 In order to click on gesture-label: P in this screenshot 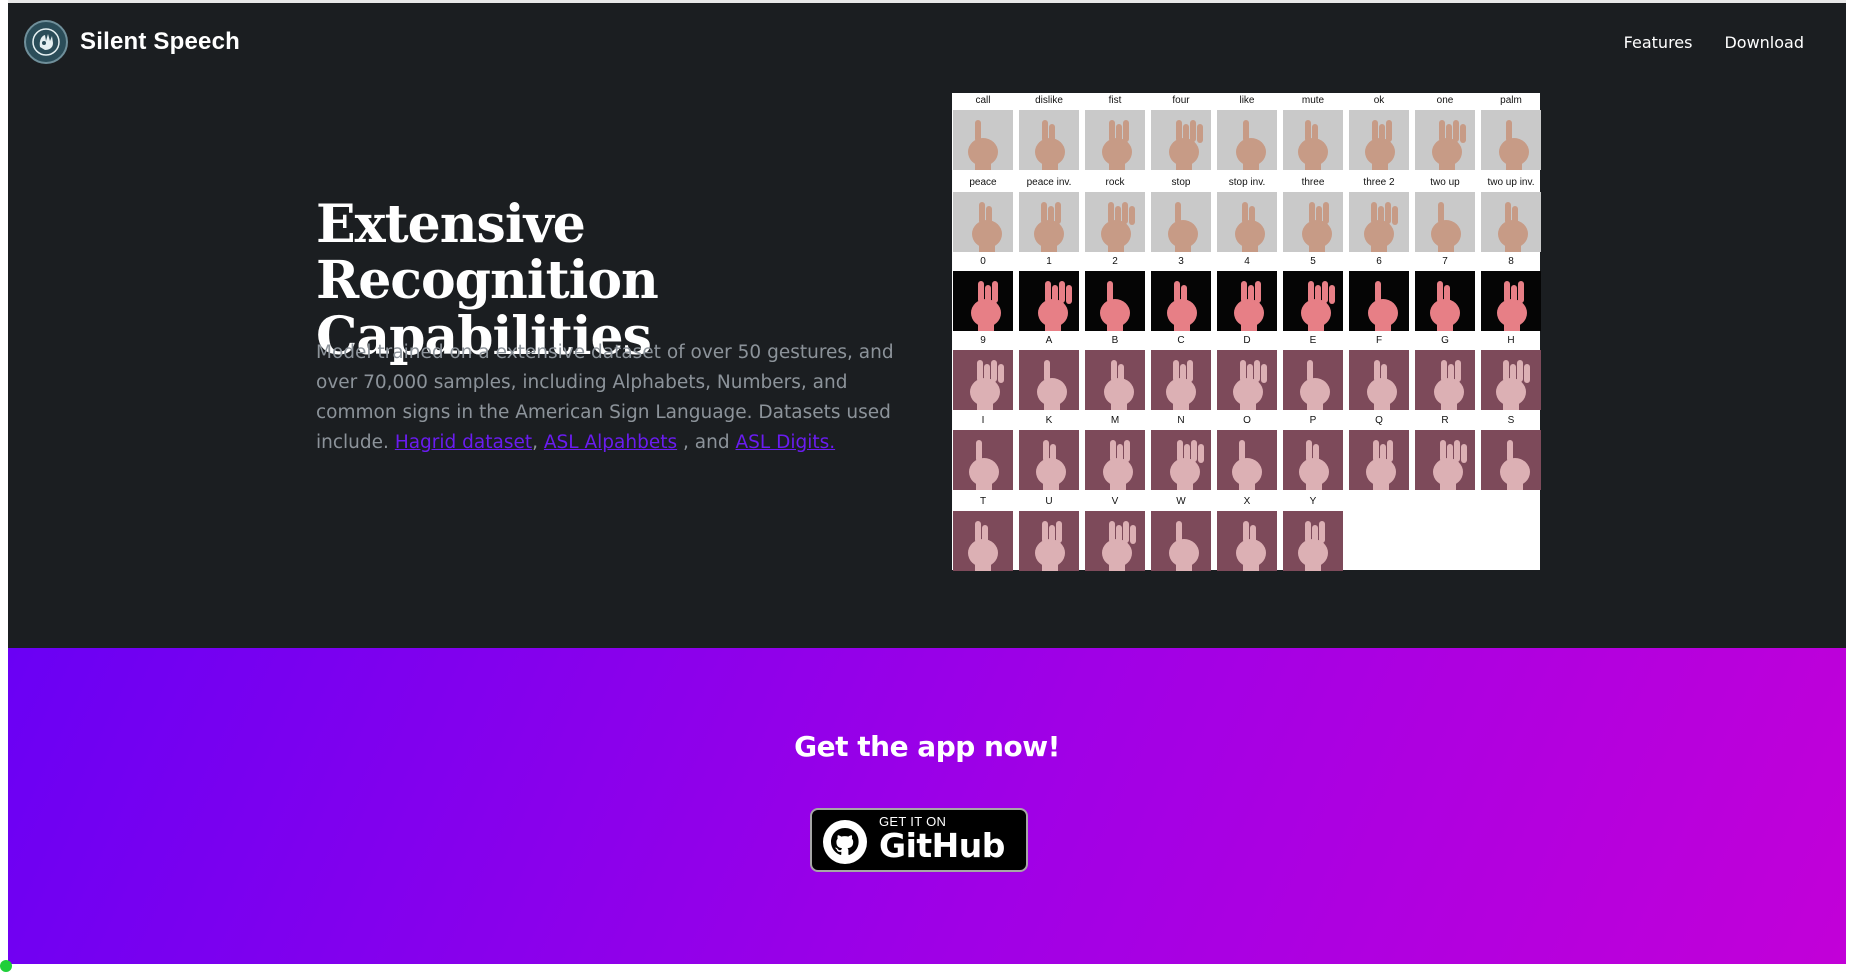, I will do `click(1313, 420)`.